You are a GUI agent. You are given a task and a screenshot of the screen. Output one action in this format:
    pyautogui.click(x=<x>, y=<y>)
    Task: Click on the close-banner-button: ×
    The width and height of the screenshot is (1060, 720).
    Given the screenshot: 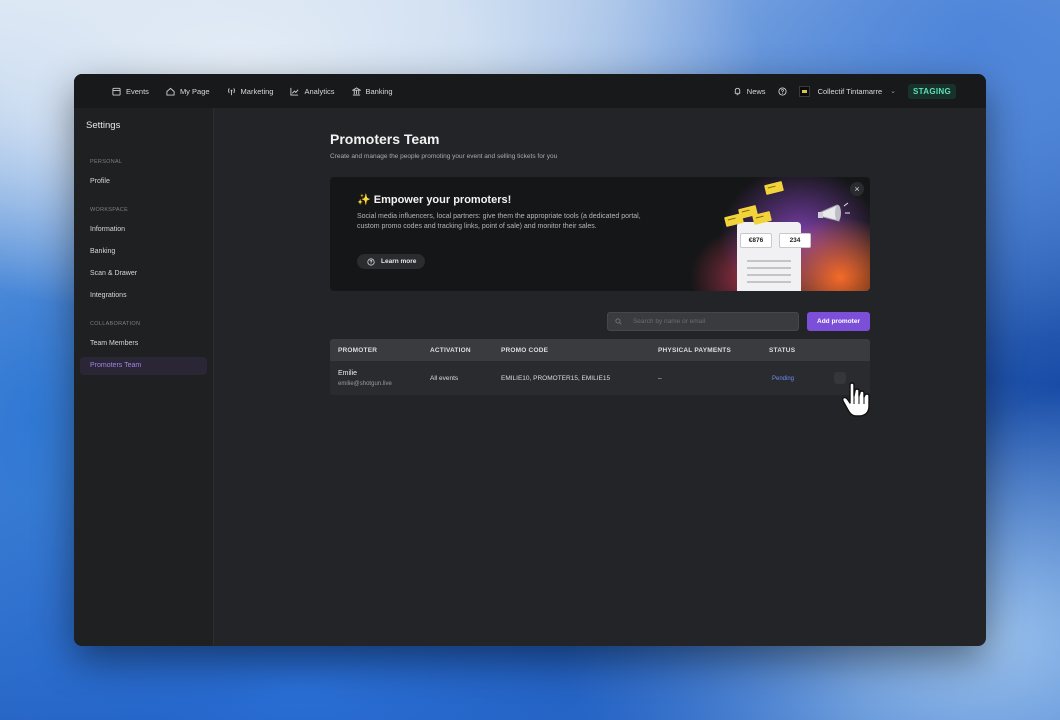 What is the action you would take?
    pyautogui.click(x=857, y=189)
    